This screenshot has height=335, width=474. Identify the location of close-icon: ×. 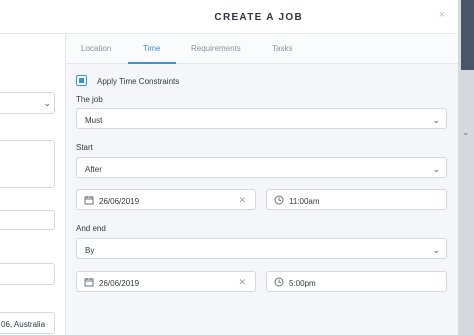
(442, 15).